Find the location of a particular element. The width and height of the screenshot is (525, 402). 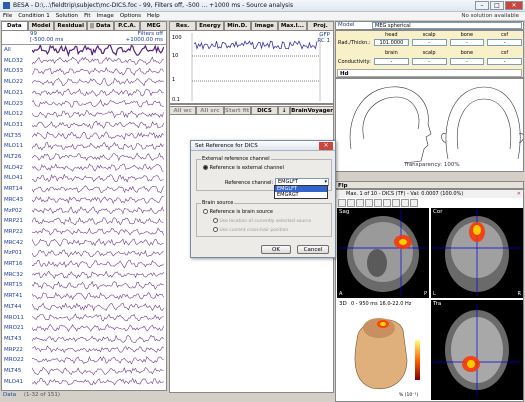

radio-external is located at coordinates (205, 167).